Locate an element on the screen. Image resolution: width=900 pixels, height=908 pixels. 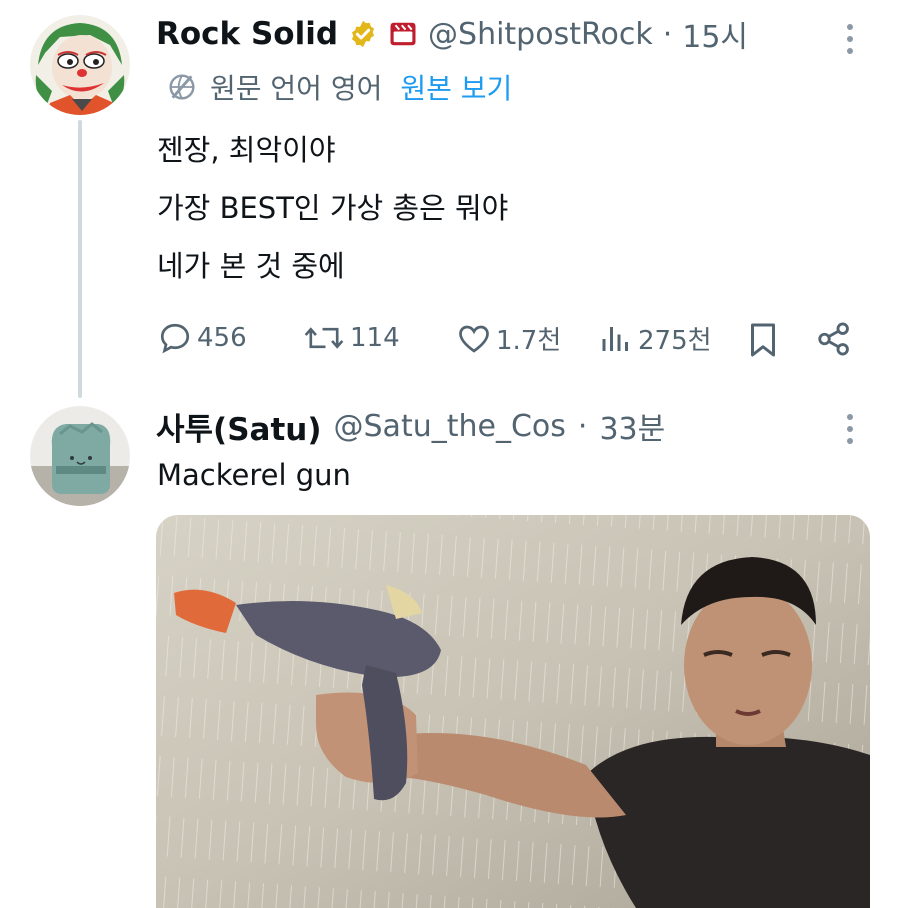
bar-chart-icon is located at coordinates (615, 338).